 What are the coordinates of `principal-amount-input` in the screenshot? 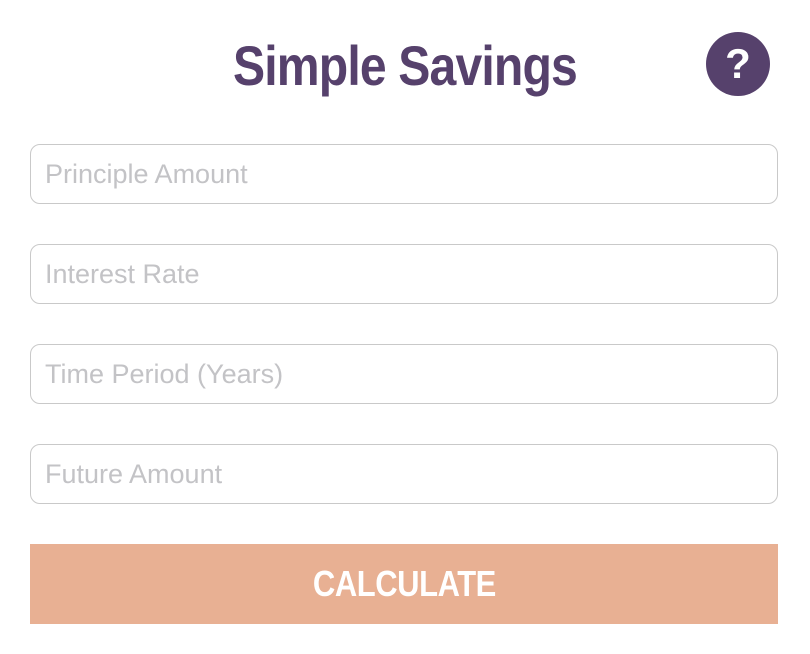 It's located at (404, 174).